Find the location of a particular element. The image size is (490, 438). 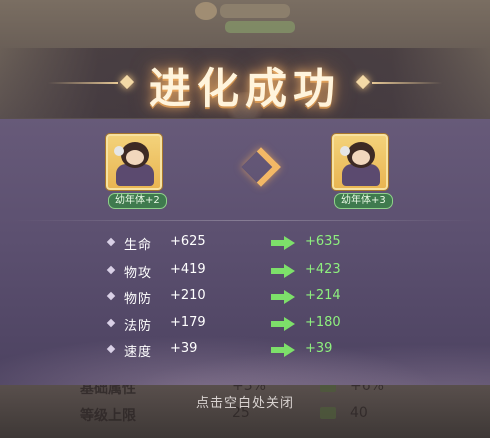

pet-card-after is located at coordinates (360, 162).